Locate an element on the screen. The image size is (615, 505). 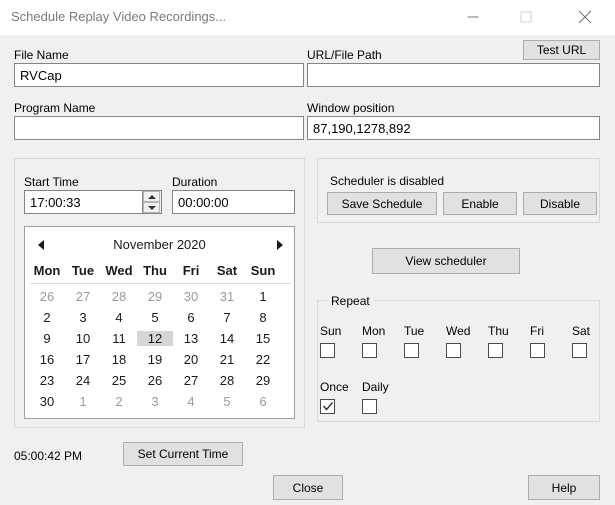
calendar-day-8: 8 is located at coordinates (263, 317).